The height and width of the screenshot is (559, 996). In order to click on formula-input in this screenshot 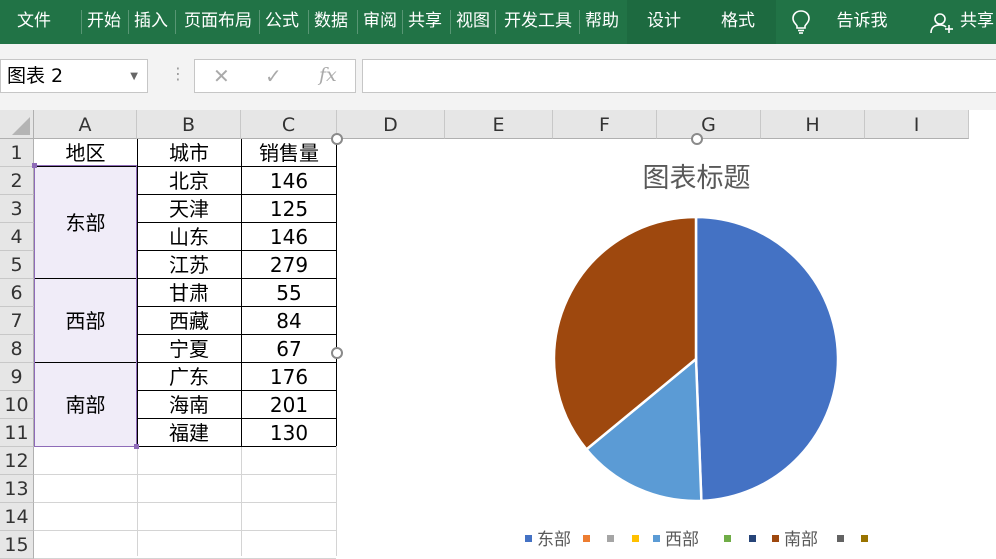, I will do `click(679, 76)`.